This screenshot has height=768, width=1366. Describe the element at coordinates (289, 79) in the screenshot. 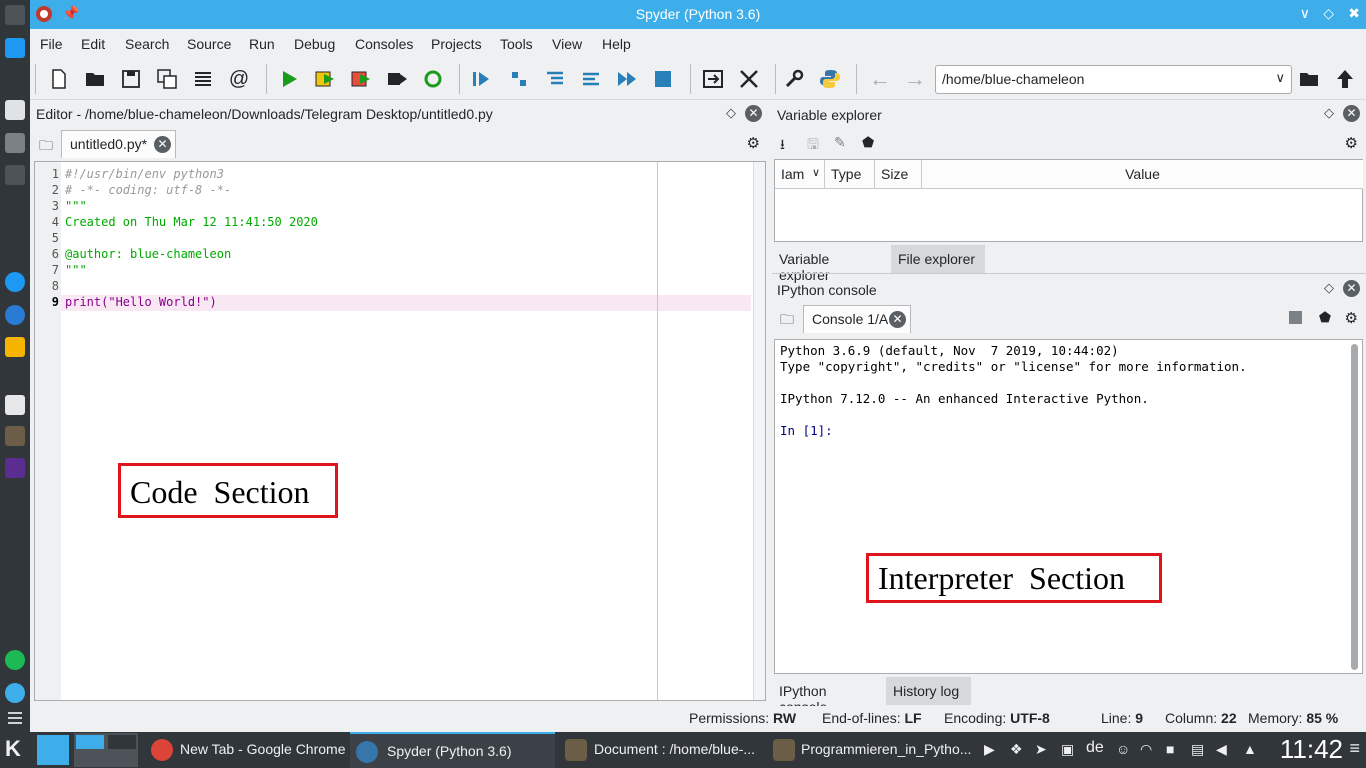

I see `run-icon` at that location.